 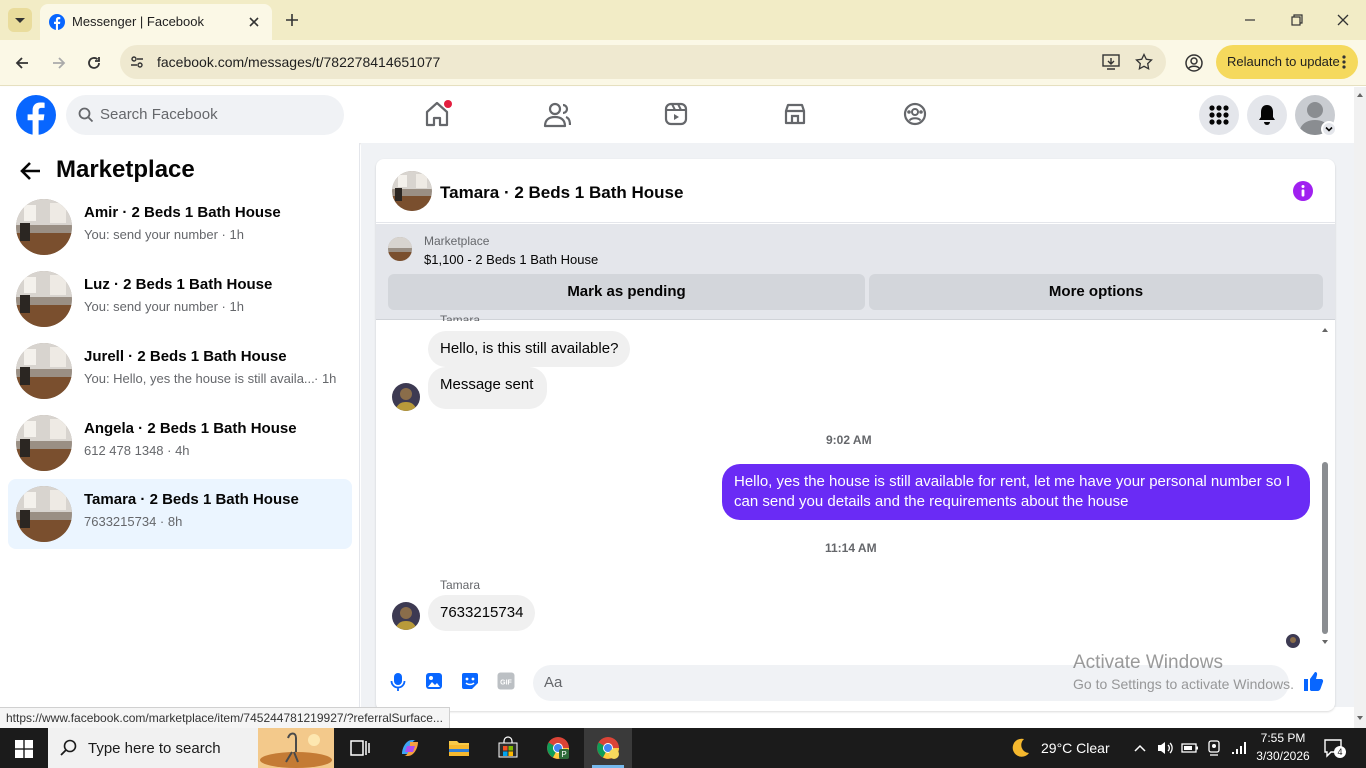 What do you see at coordinates (508, 748) in the screenshot?
I see `microsoft-store-icon` at bounding box center [508, 748].